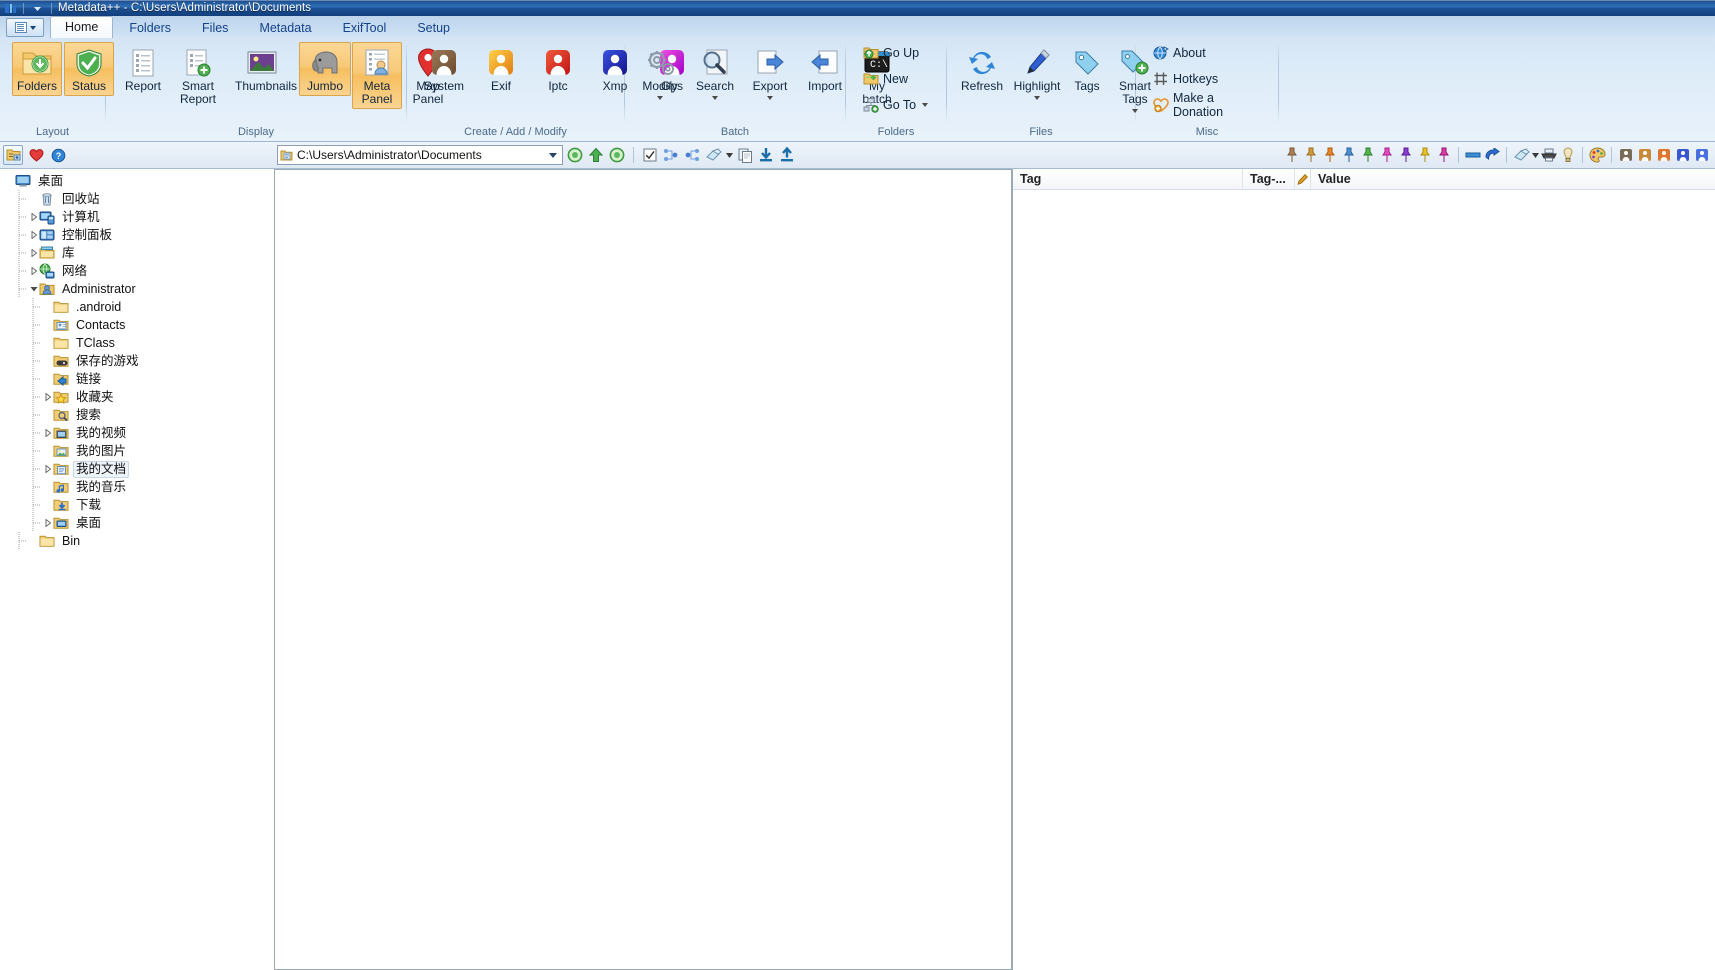 Image resolution: width=1715 pixels, height=970 pixels. What do you see at coordinates (37, 69) in the screenshot?
I see `button-folders: Folders` at bounding box center [37, 69].